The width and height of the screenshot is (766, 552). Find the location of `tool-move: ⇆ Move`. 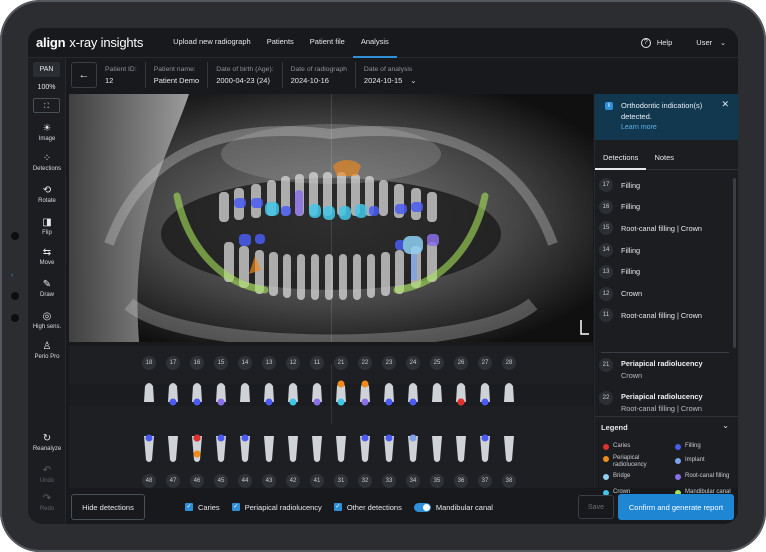

tool-move: ⇆ Move is located at coordinates (47, 257).